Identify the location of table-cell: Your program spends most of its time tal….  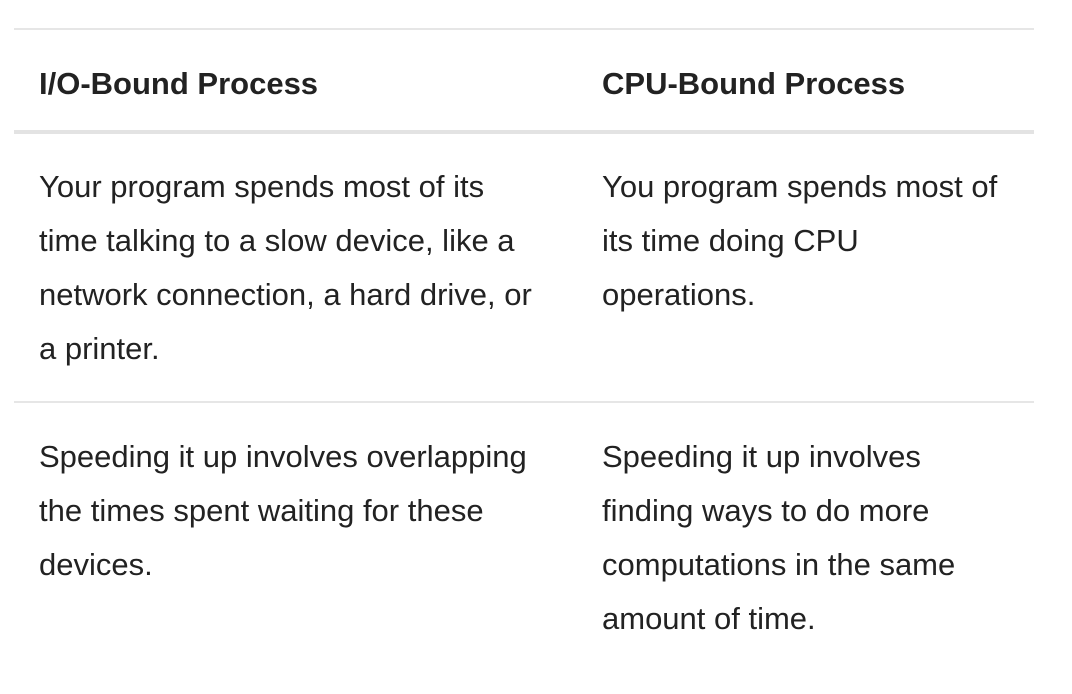
(285, 267).